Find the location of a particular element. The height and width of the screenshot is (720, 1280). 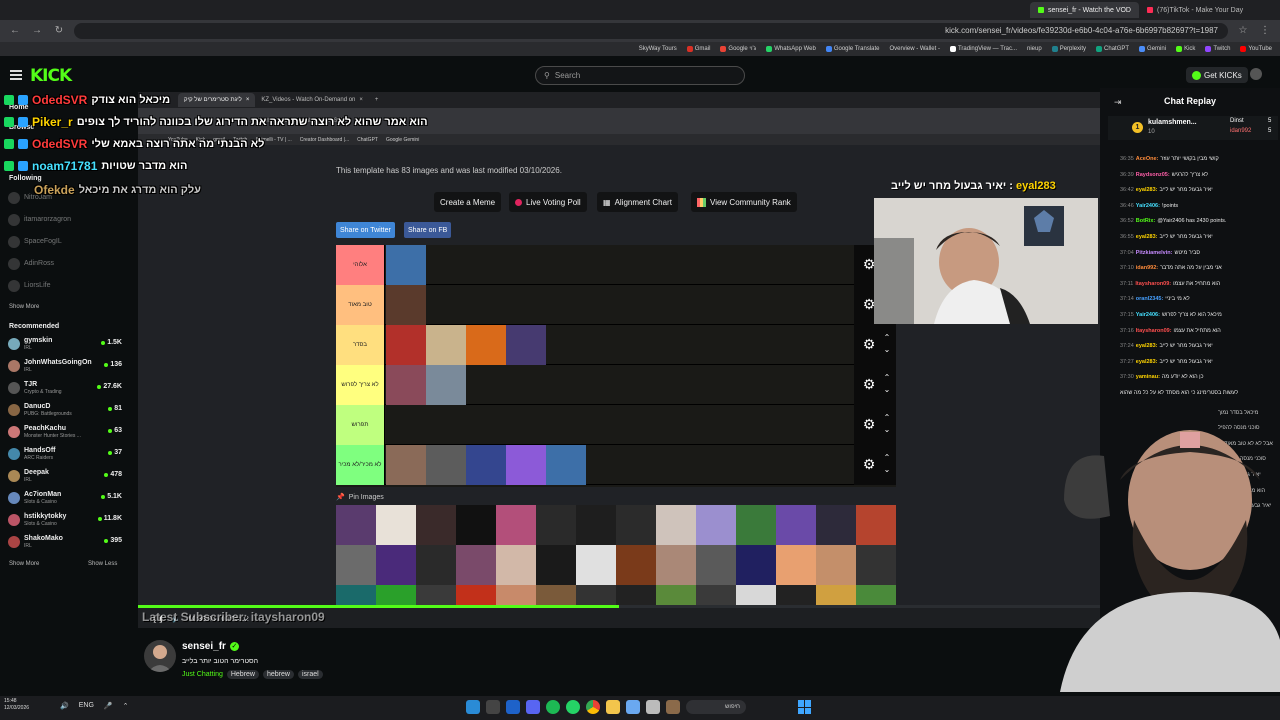

create-meme-button: Create a Meme is located at coordinates (468, 202).